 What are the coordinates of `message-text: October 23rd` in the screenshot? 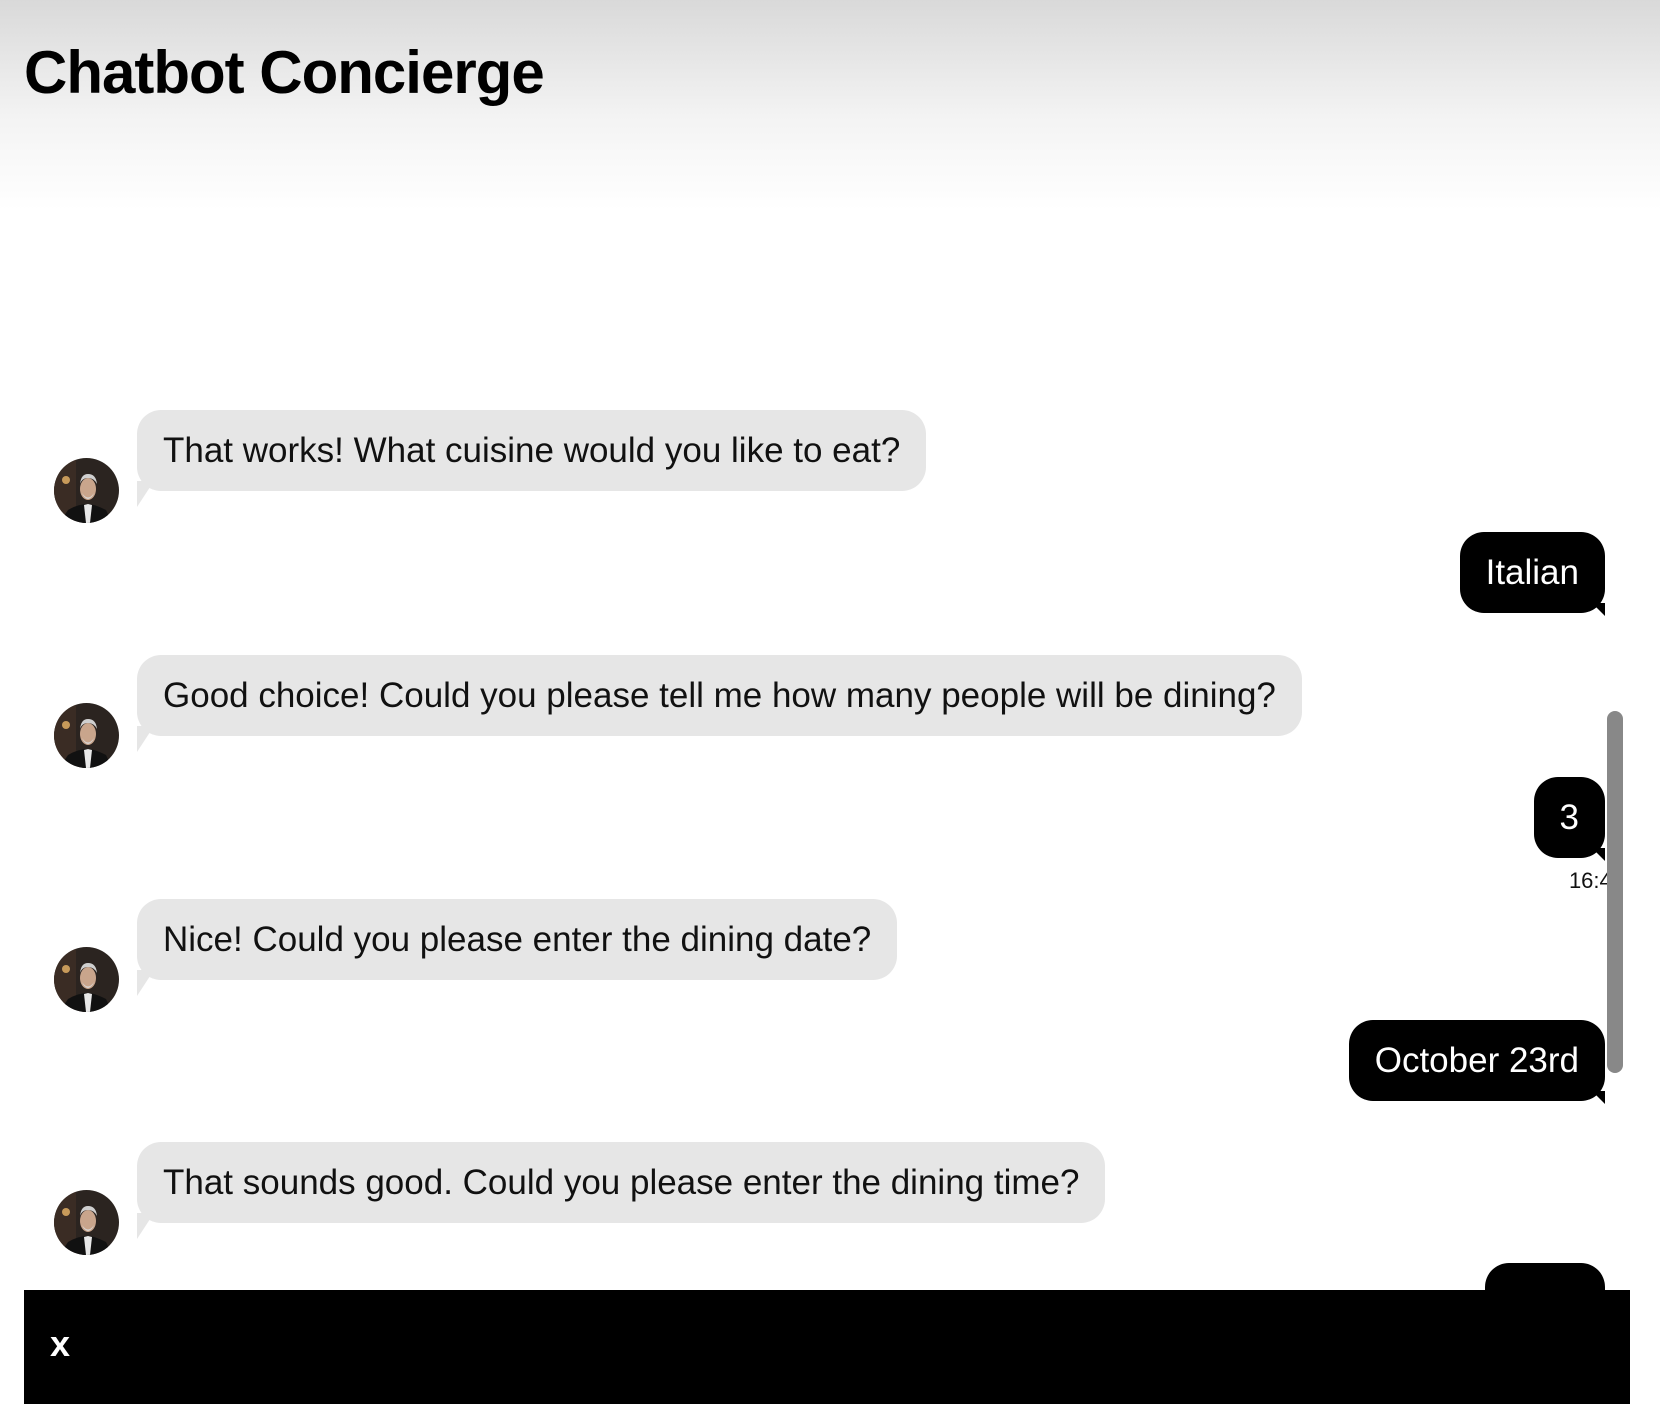 It's located at (1476, 1060).